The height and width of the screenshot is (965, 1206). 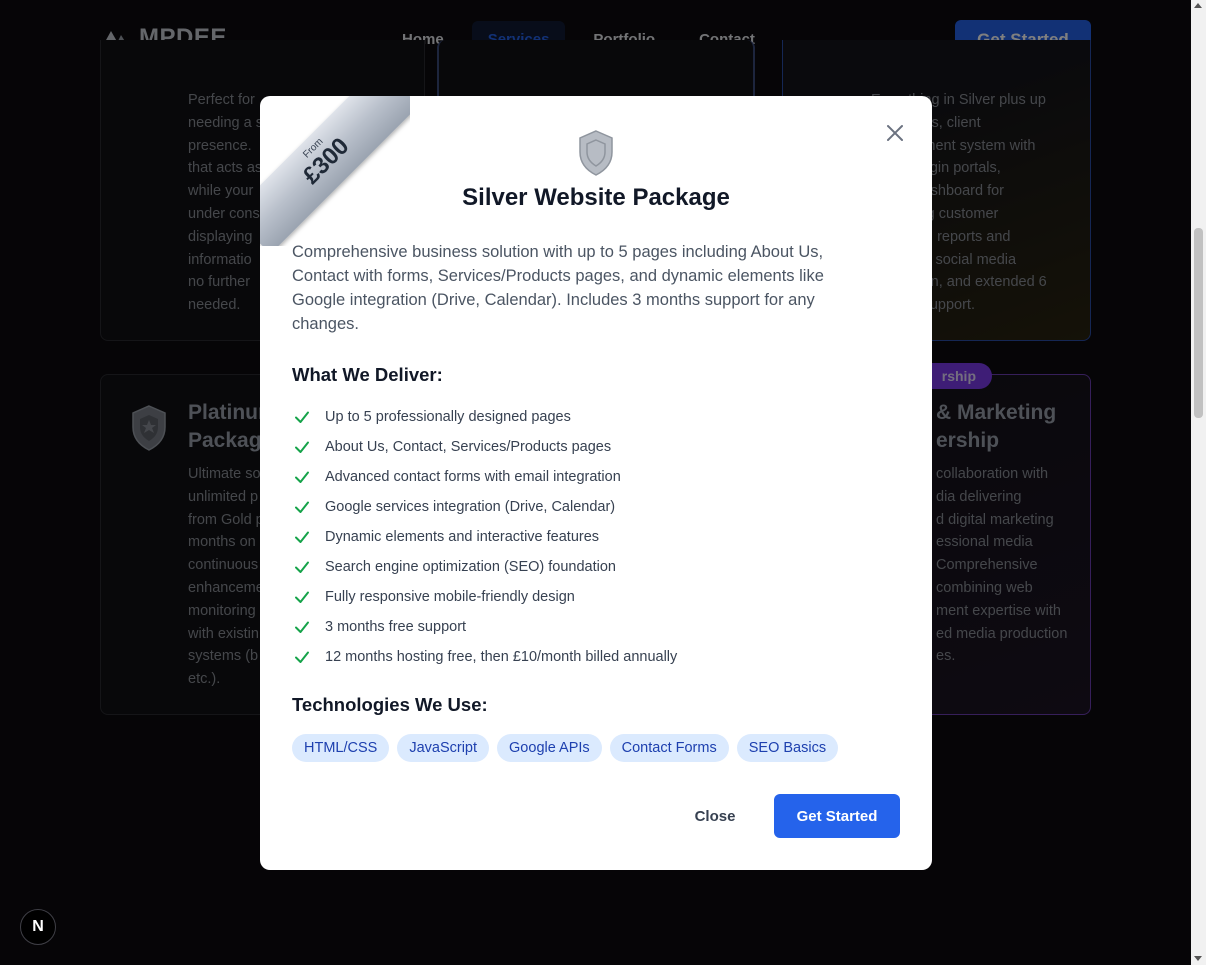 I want to click on next-logo-icon: N, so click(x=38, y=927).